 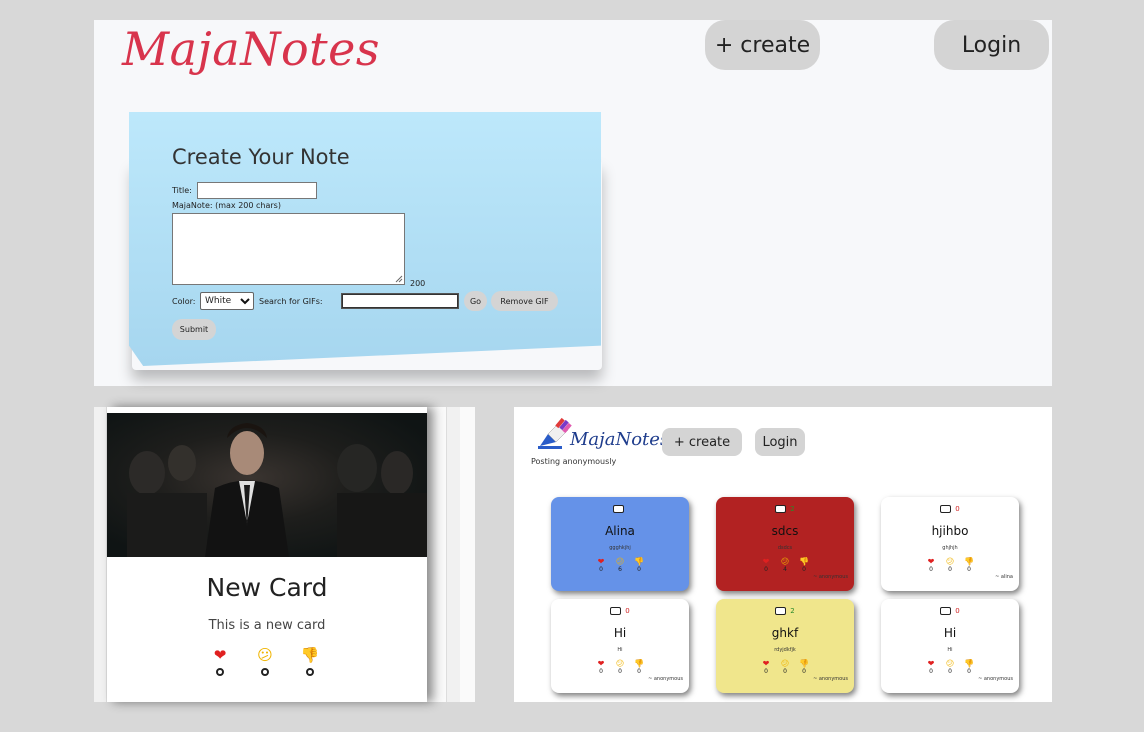 What do you see at coordinates (785, 544) in the screenshot?
I see `note-card: 2 sdcs dsdcs ❤ 0 😕 4 👎 0 ~ anonymous` at bounding box center [785, 544].